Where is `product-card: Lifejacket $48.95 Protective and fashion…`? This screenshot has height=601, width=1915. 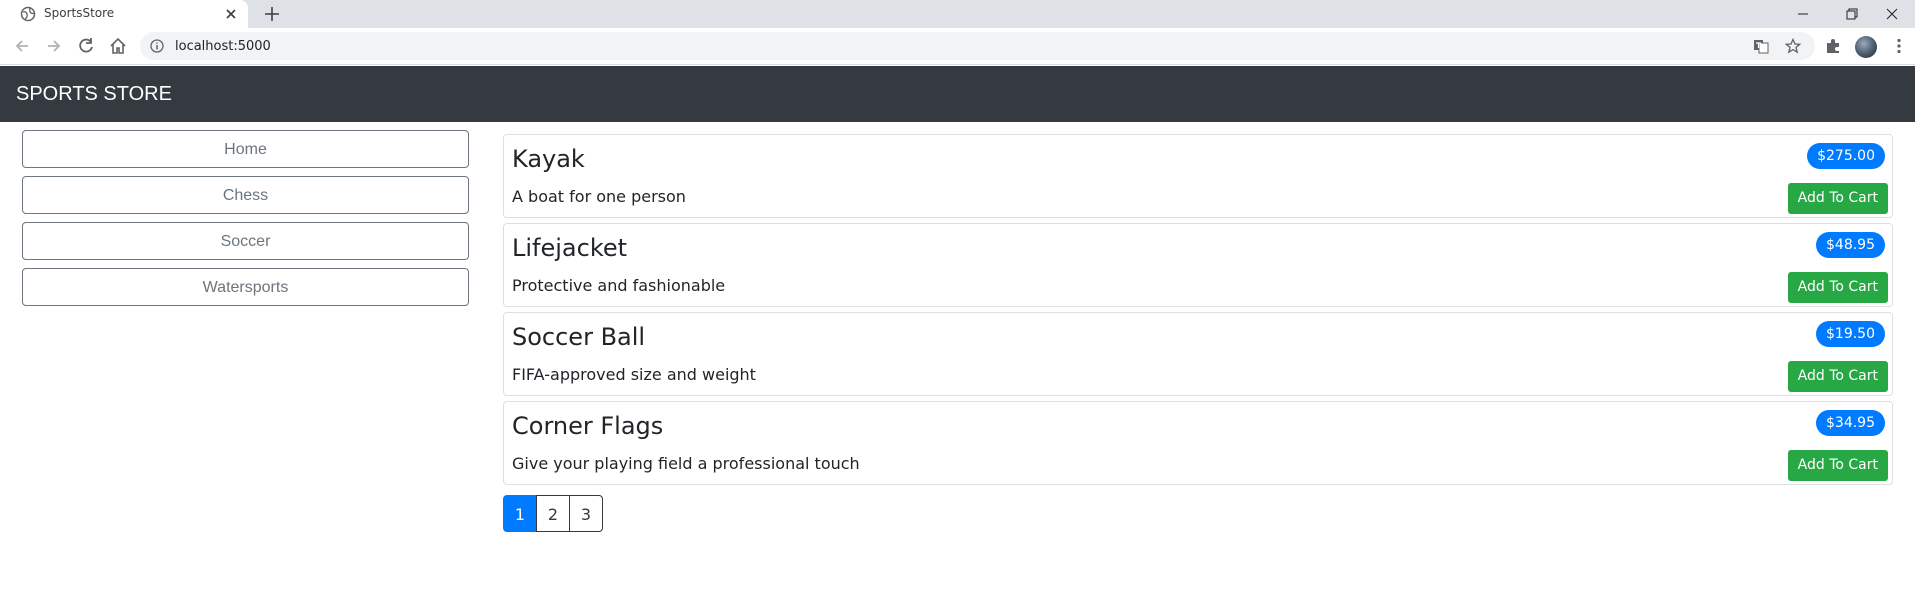
product-card: Lifejacket $48.95 Protective and fashion… is located at coordinates (1198, 265).